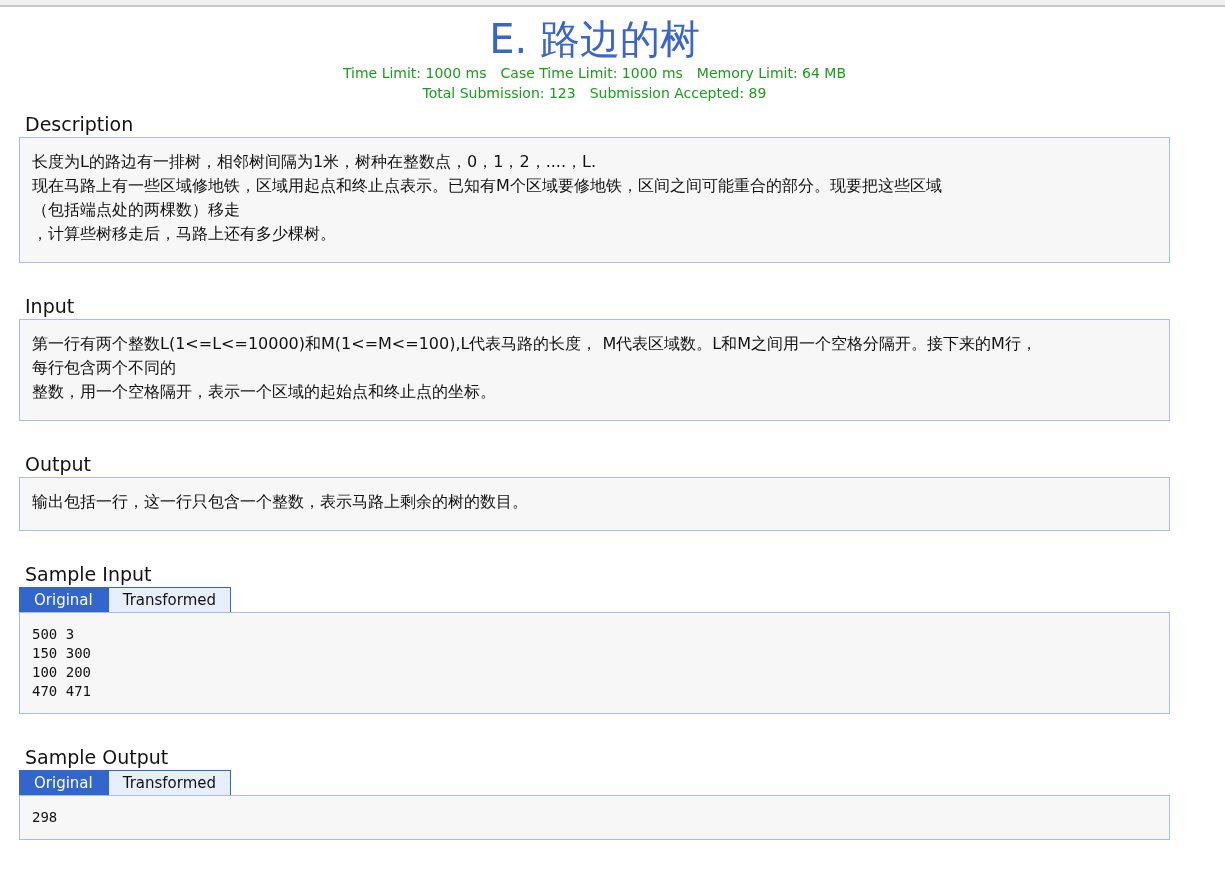 This screenshot has width=1225, height=870. Describe the element at coordinates (62, 663) in the screenshot. I see `sample-code: 500 3 150 300 100 200 470 471` at that location.